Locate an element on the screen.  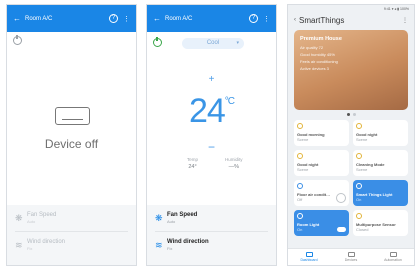
device-tile: Smart Things Light On is located at coordinates (380, 193).